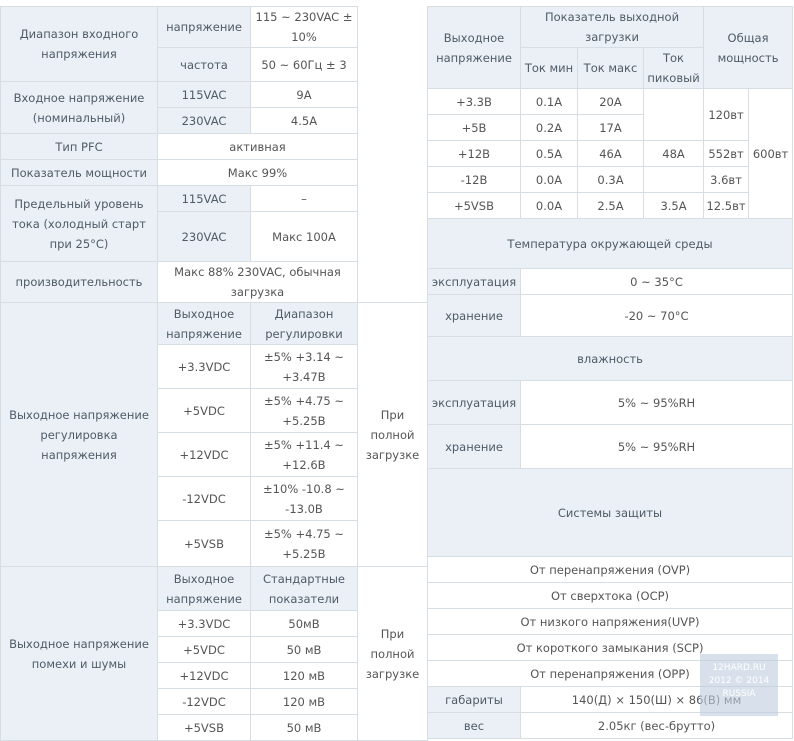 This screenshot has width=794, height=741. What do you see at coordinates (304, 727) in the screenshot?
I see `table-cell: 50 мВ` at bounding box center [304, 727].